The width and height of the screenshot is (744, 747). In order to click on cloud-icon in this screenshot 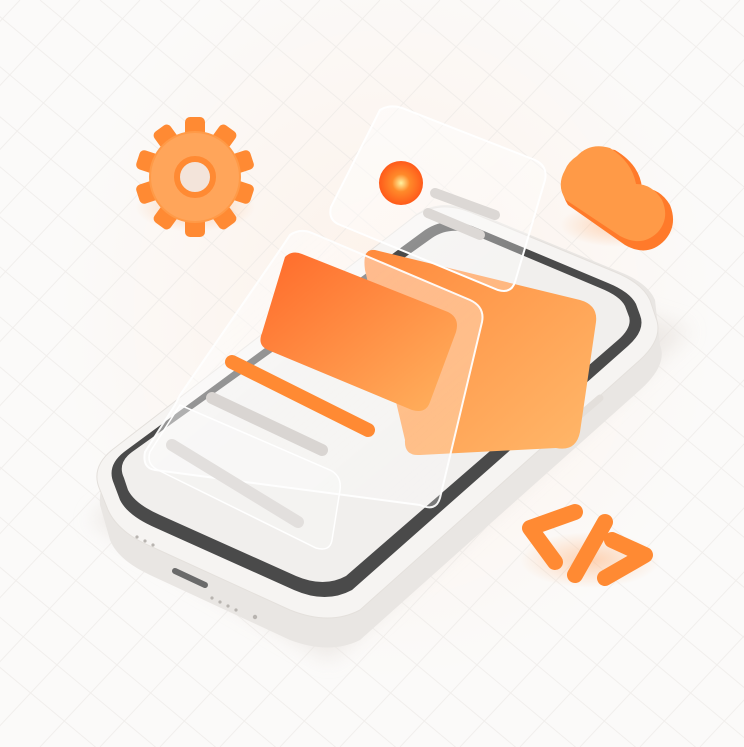, I will do `click(620, 198)`.